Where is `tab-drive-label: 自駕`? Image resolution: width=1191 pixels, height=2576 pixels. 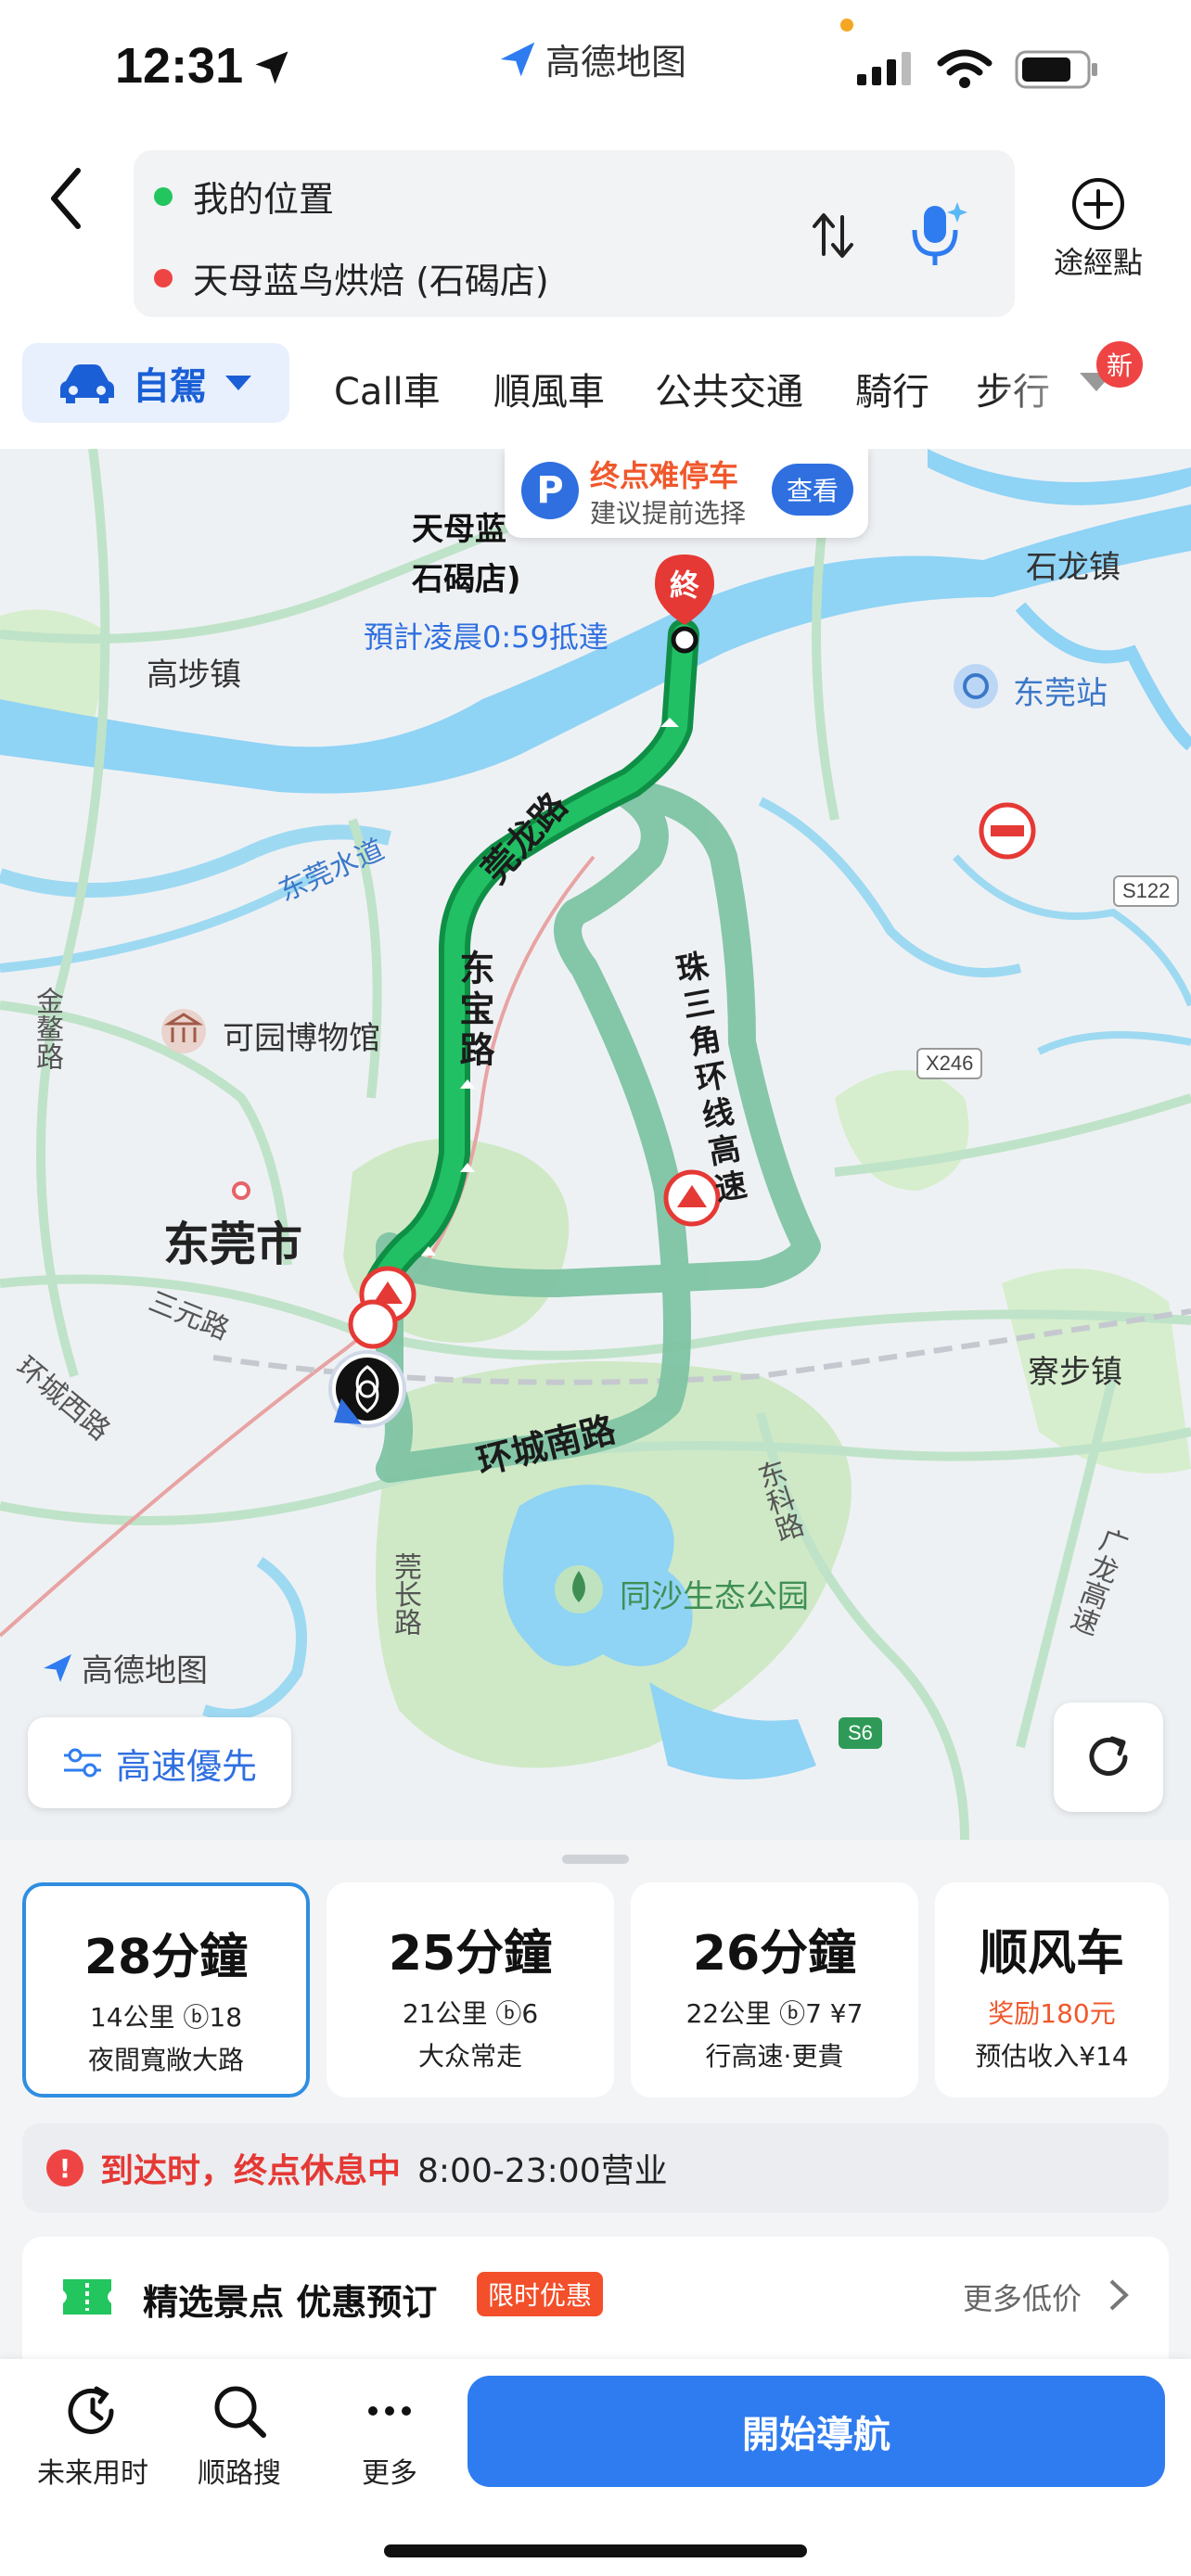
tab-drive-label: 自駕 is located at coordinates (170, 386).